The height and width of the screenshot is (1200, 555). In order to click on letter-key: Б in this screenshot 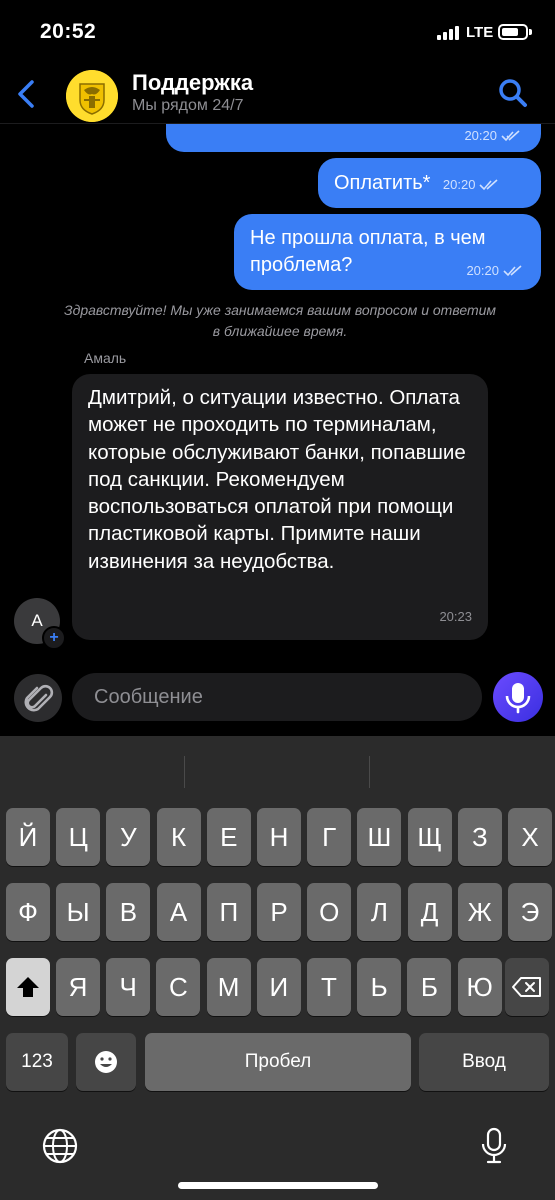, I will do `click(429, 987)`.